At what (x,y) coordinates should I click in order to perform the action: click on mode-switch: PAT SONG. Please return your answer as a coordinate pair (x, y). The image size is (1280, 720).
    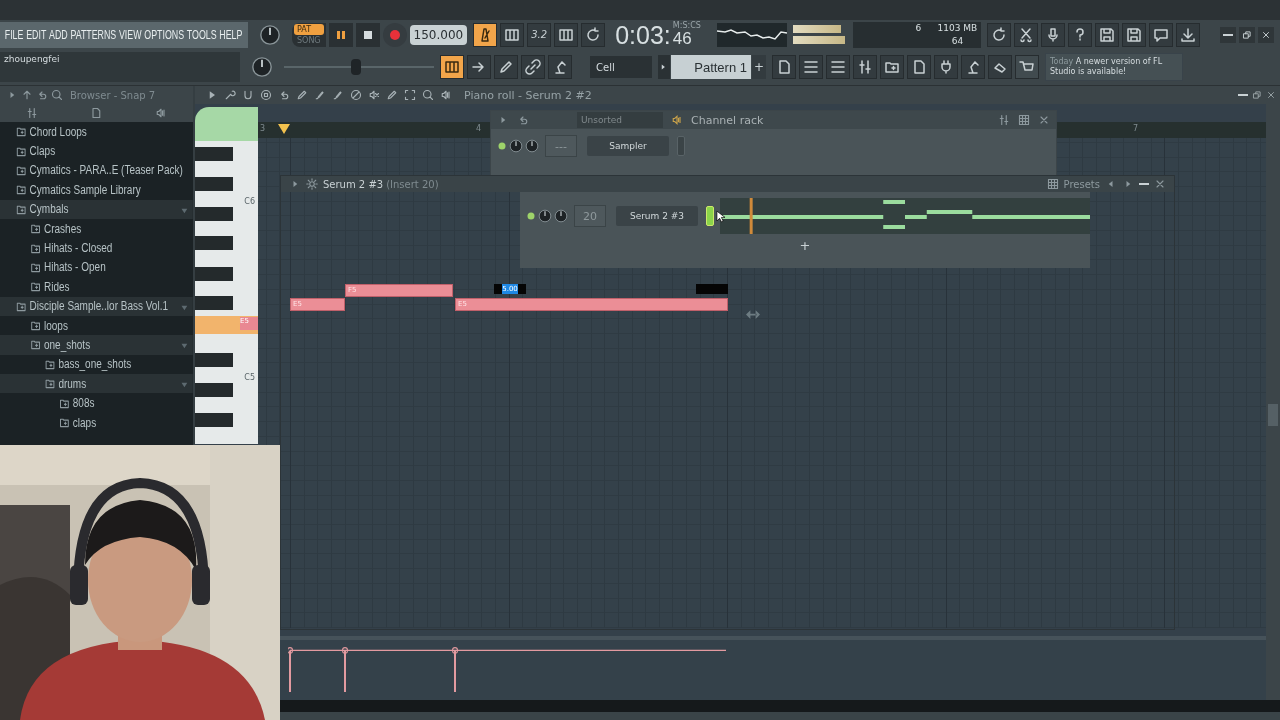
    Looking at the image, I should click on (309, 34).